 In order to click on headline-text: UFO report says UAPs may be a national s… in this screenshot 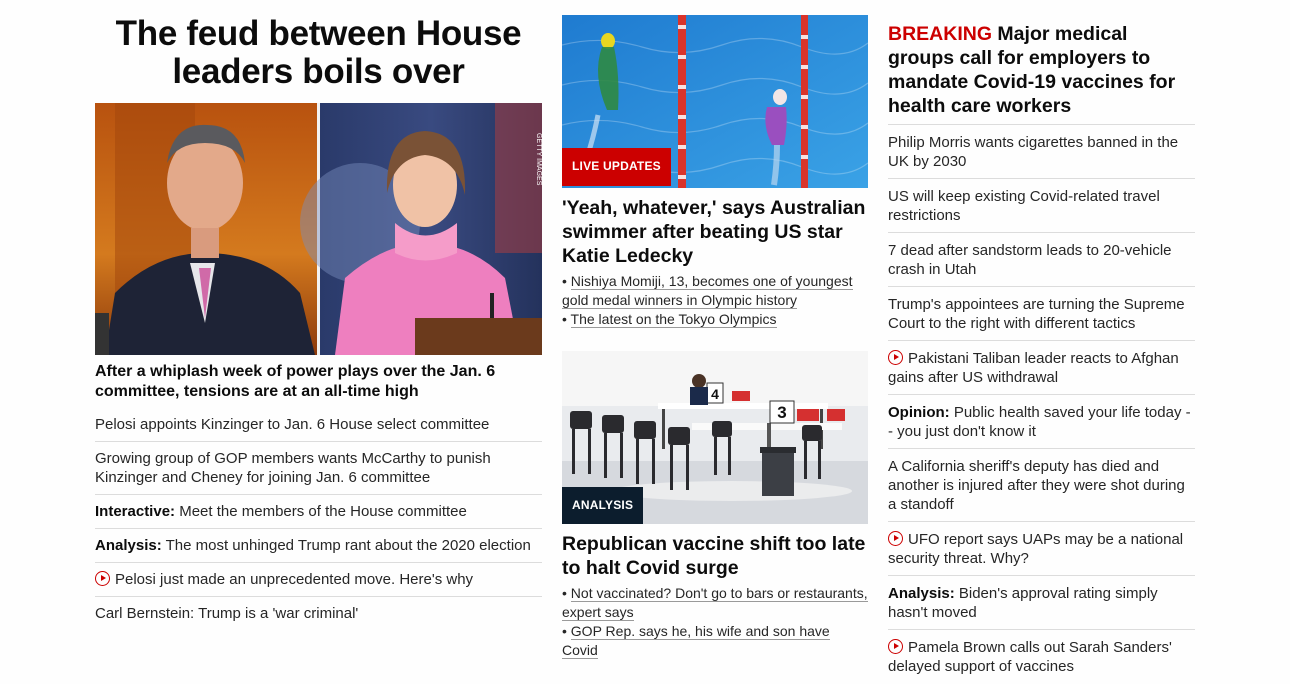, I will do `click(1036, 549)`.